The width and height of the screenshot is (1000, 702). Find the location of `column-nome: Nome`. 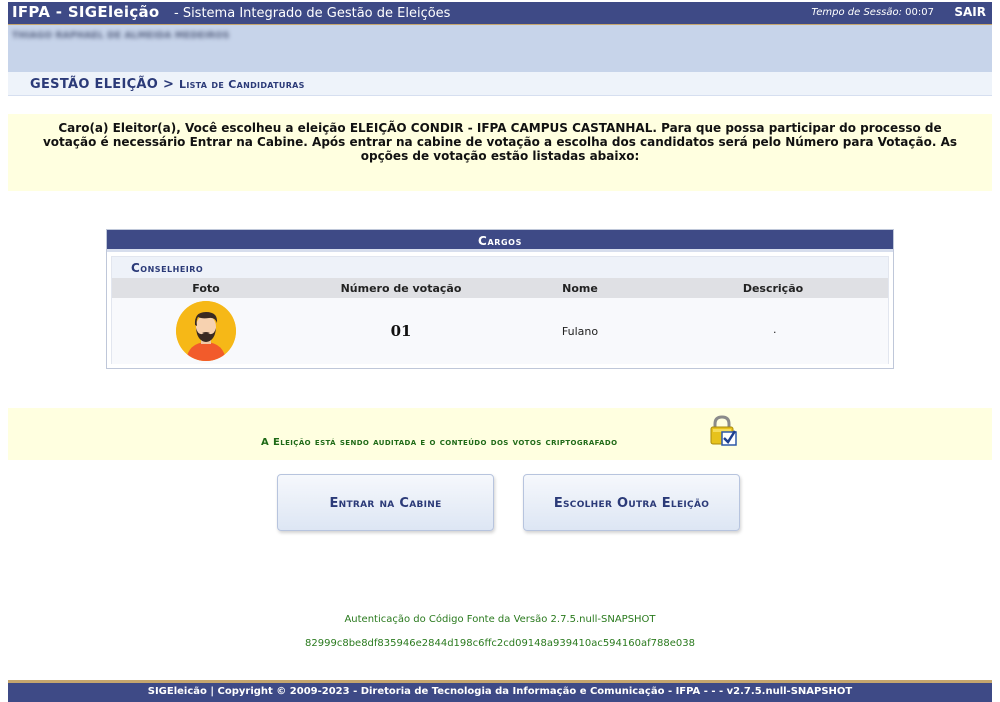

column-nome: Nome is located at coordinates (580, 288).